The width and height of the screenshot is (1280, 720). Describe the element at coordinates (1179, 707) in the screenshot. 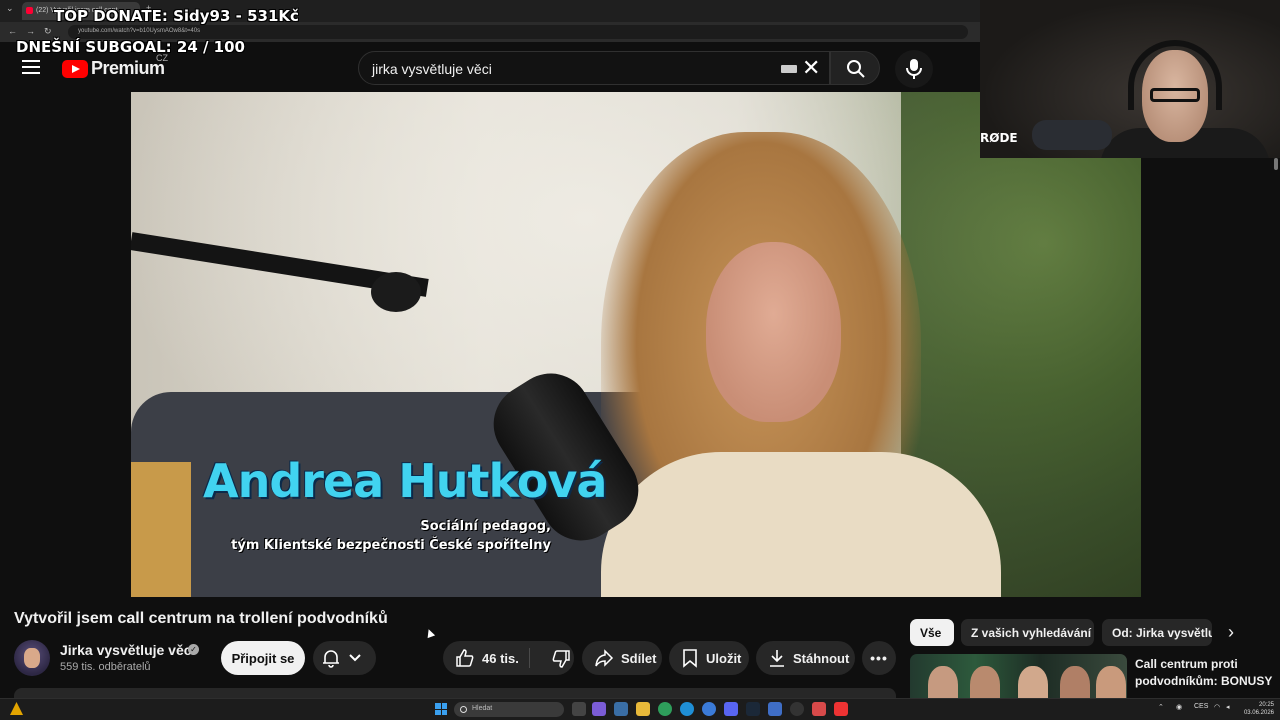

I see `network-icon: ◉` at that location.